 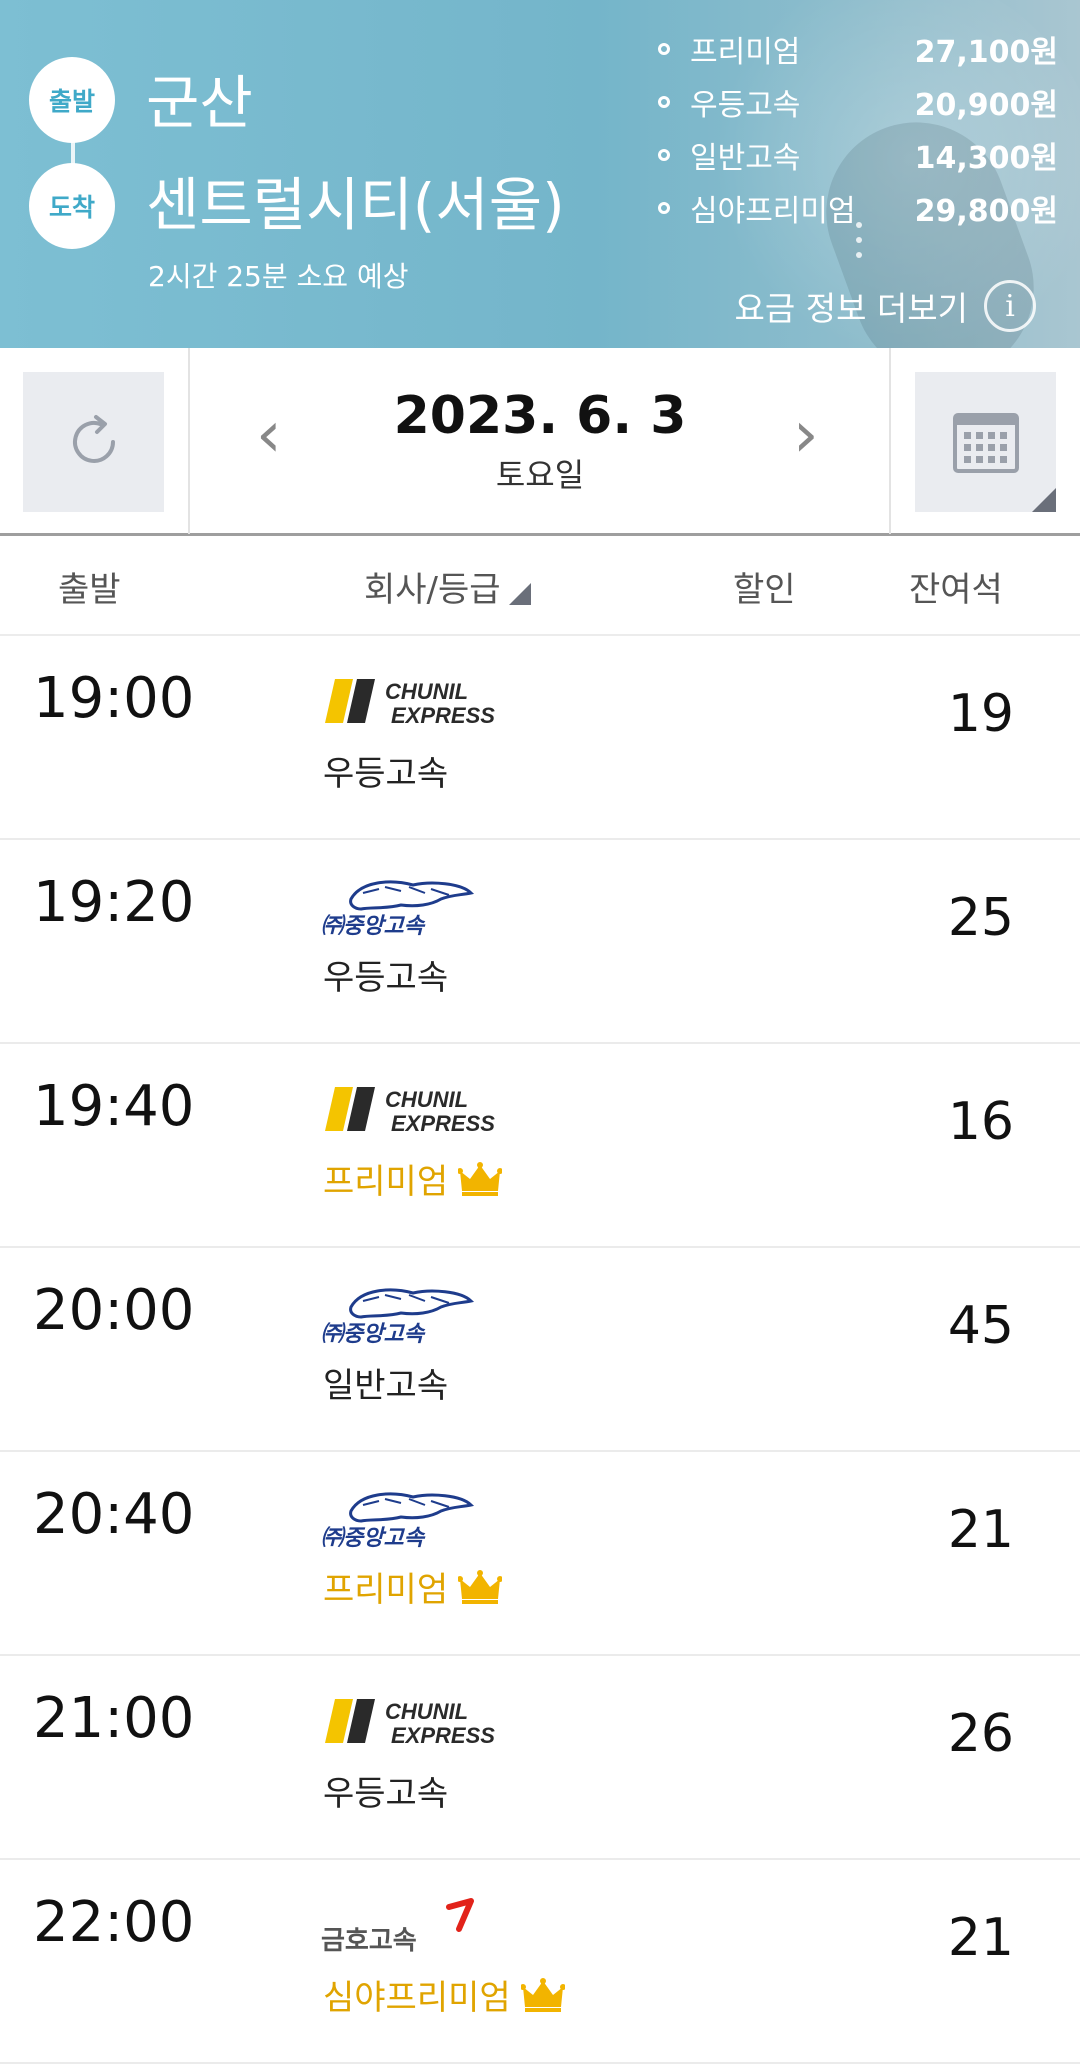 I want to click on column-header-company-label: 회사/등급, so click(x=432, y=590).